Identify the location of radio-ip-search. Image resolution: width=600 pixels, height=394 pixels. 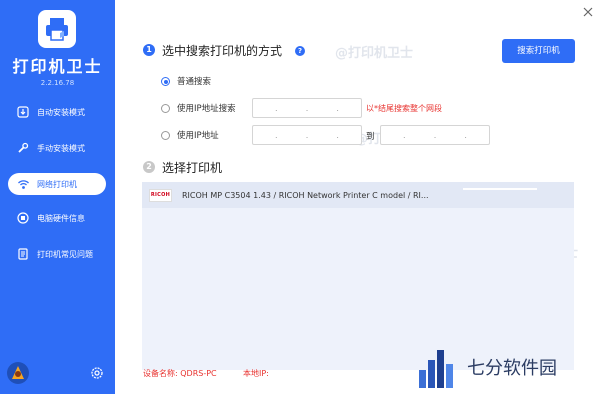
(165, 108).